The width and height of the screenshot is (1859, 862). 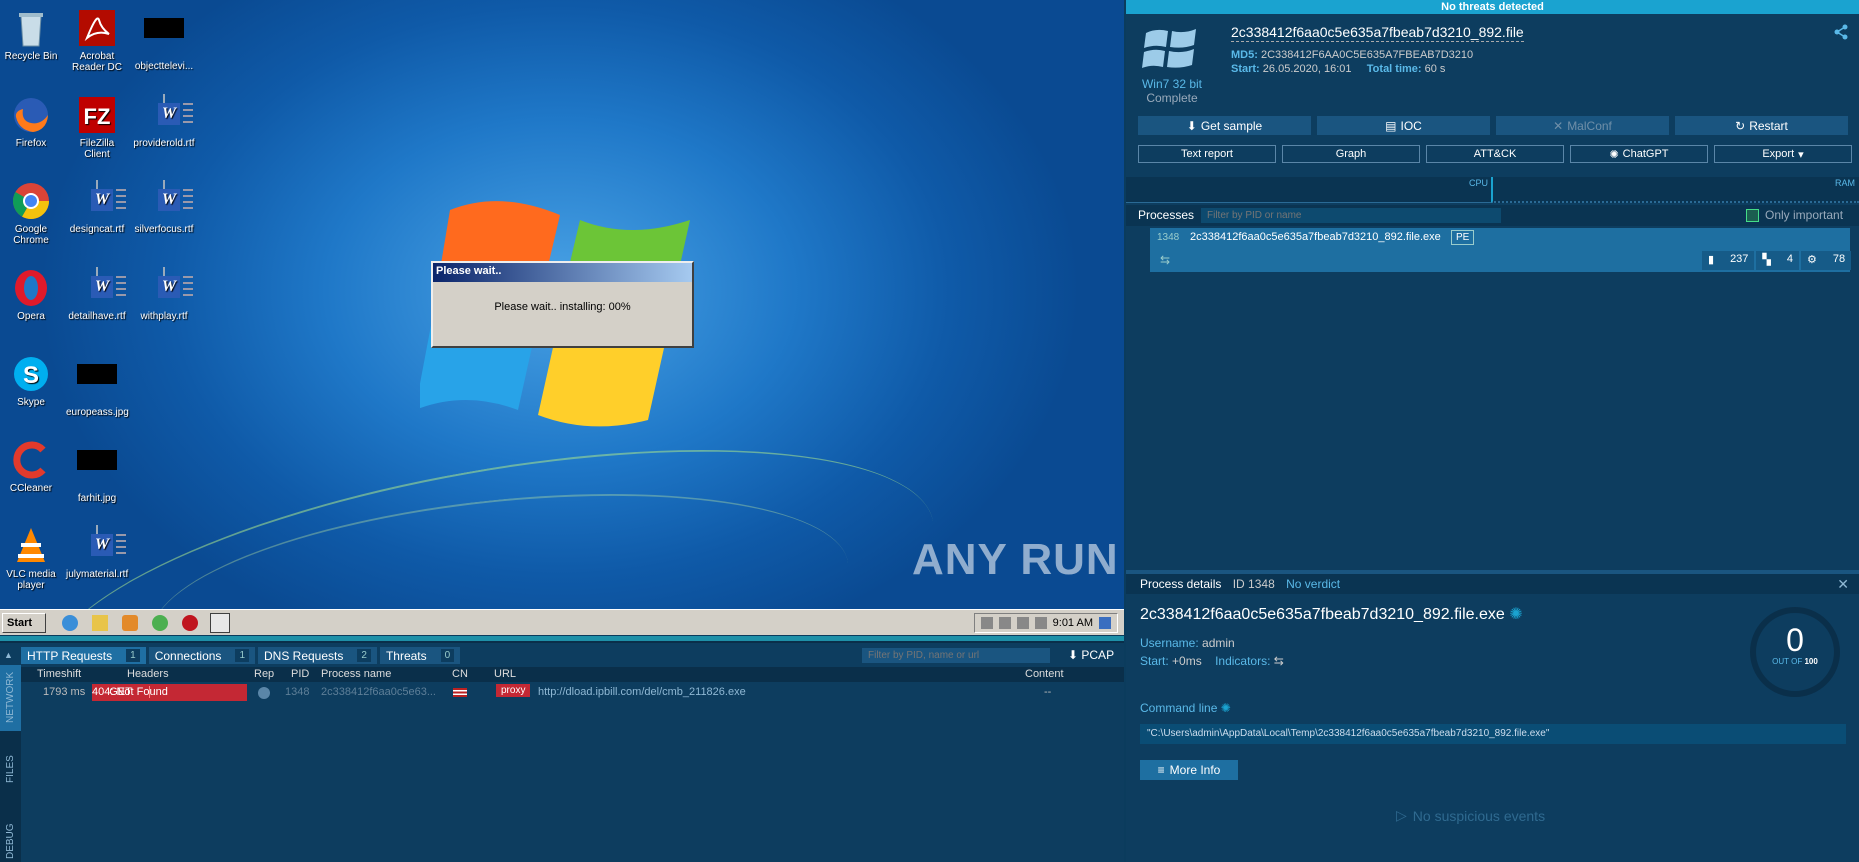 I want to click on username-value: admin, so click(x=1218, y=643).